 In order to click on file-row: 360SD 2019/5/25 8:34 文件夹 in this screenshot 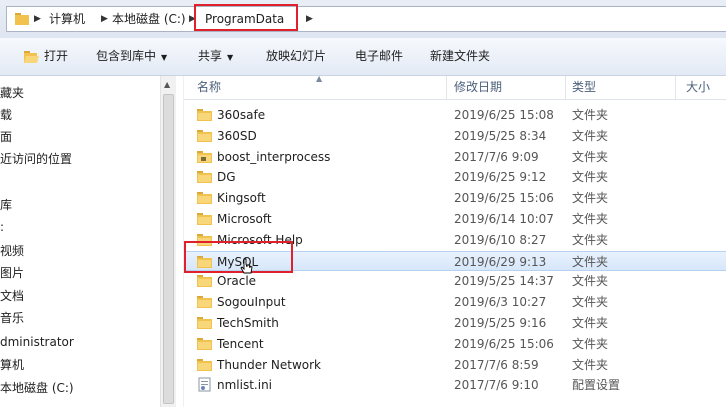, I will do `click(455, 136)`.